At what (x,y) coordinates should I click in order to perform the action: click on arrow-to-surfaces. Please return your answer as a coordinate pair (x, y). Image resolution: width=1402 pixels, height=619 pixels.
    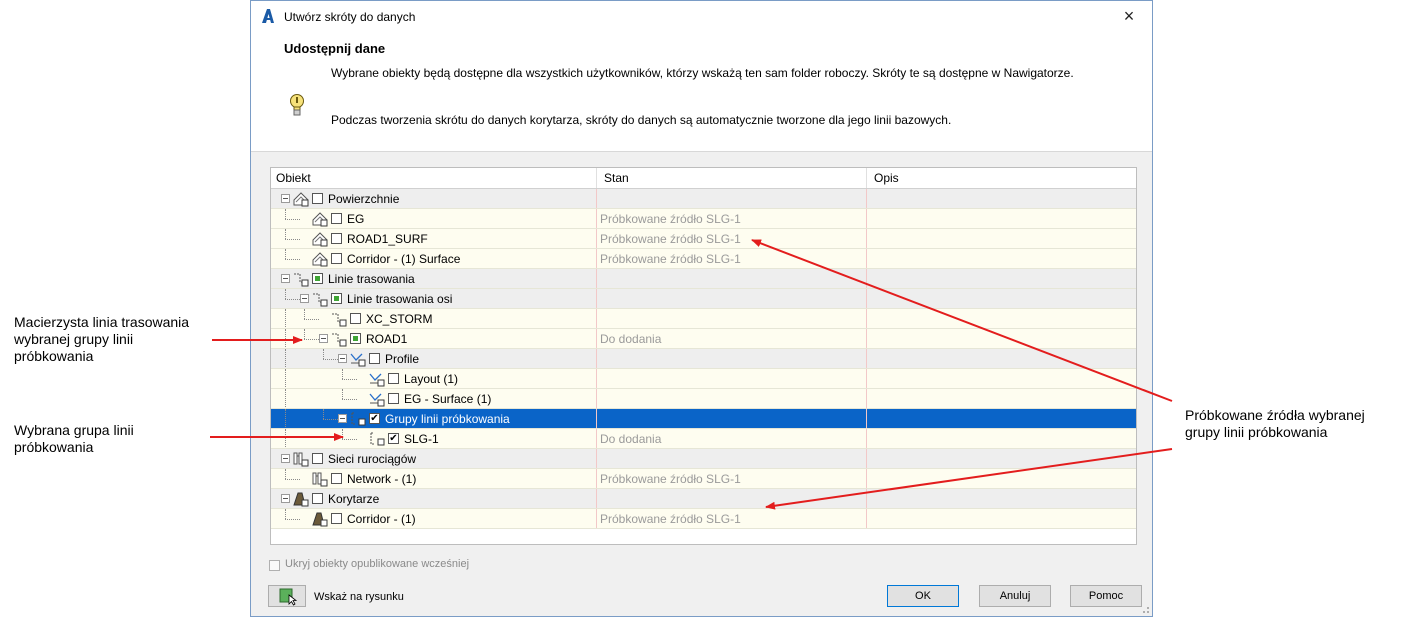
    Looking at the image, I should click on (962, 320).